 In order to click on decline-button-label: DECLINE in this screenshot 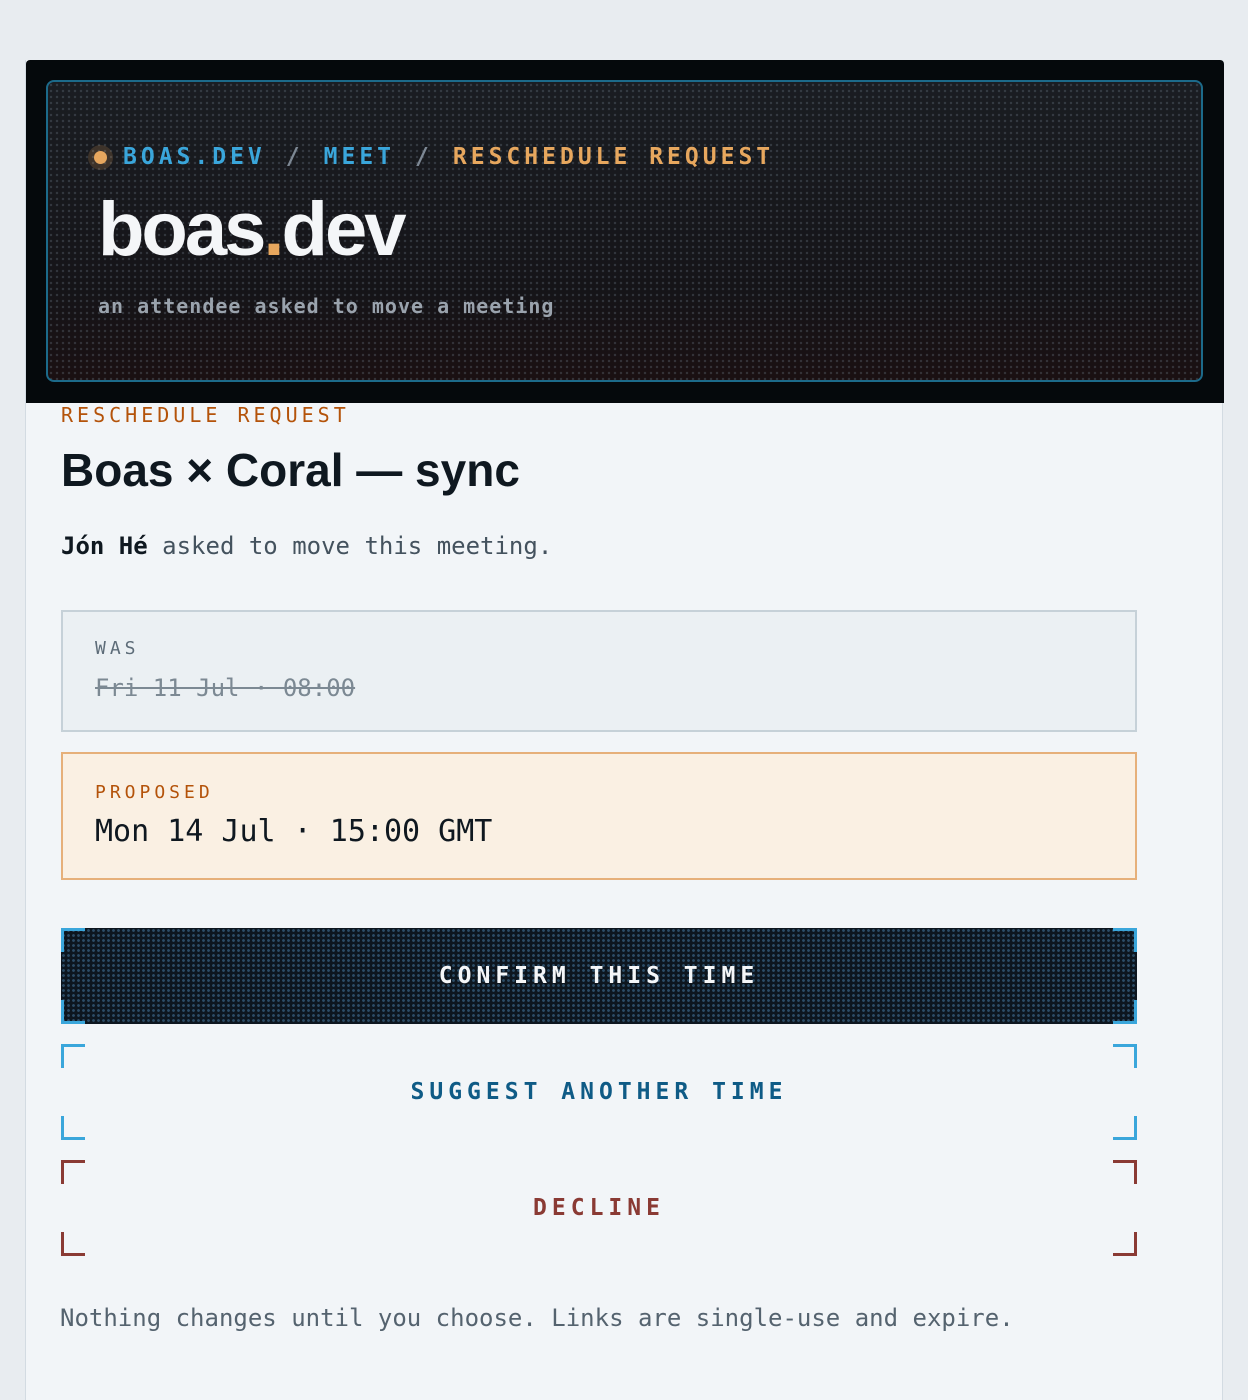, I will do `click(599, 1208)`.